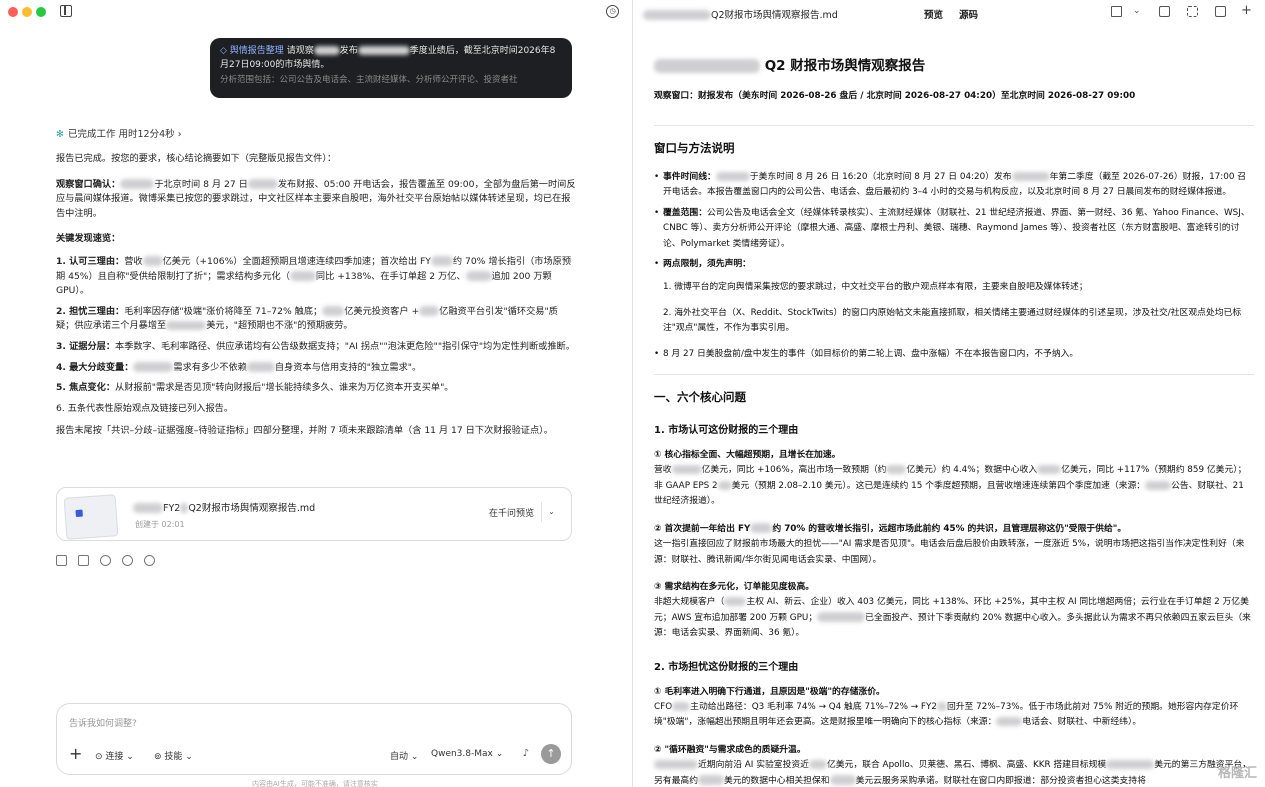 The height and width of the screenshot is (787, 1265). What do you see at coordinates (694, 148) in the screenshot?
I see `section-method: 窗口与方法说明` at bounding box center [694, 148].